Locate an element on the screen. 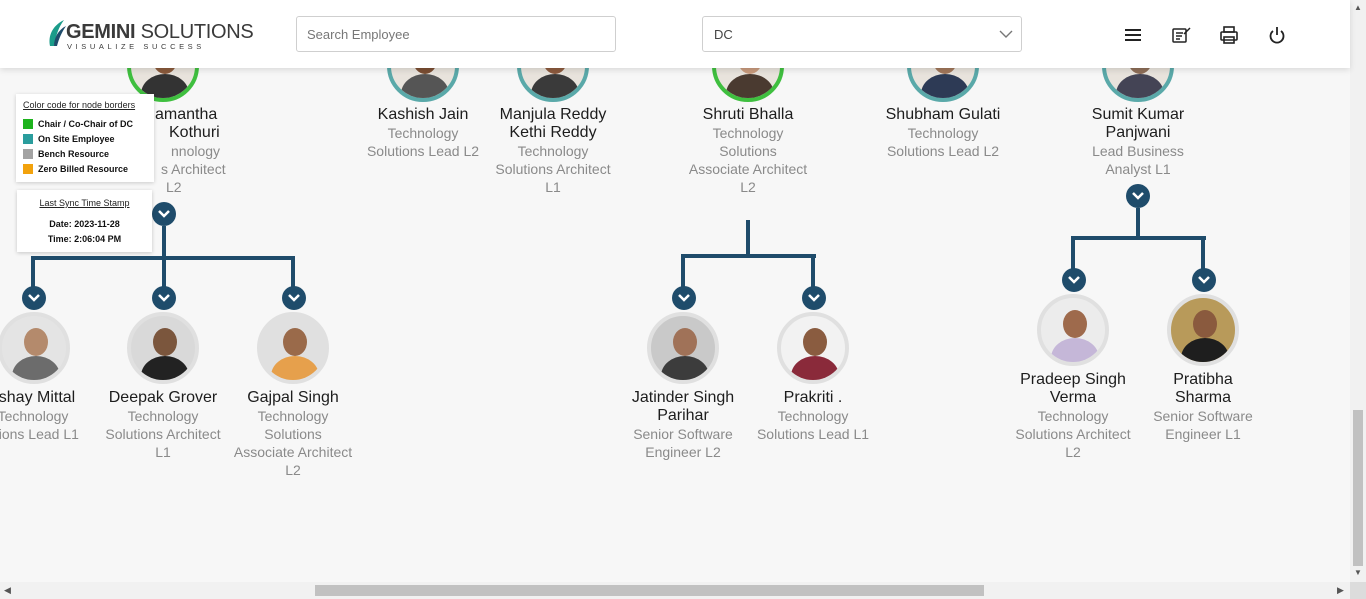  expand-toggle-jatinder is located at coordinates (684, 298).